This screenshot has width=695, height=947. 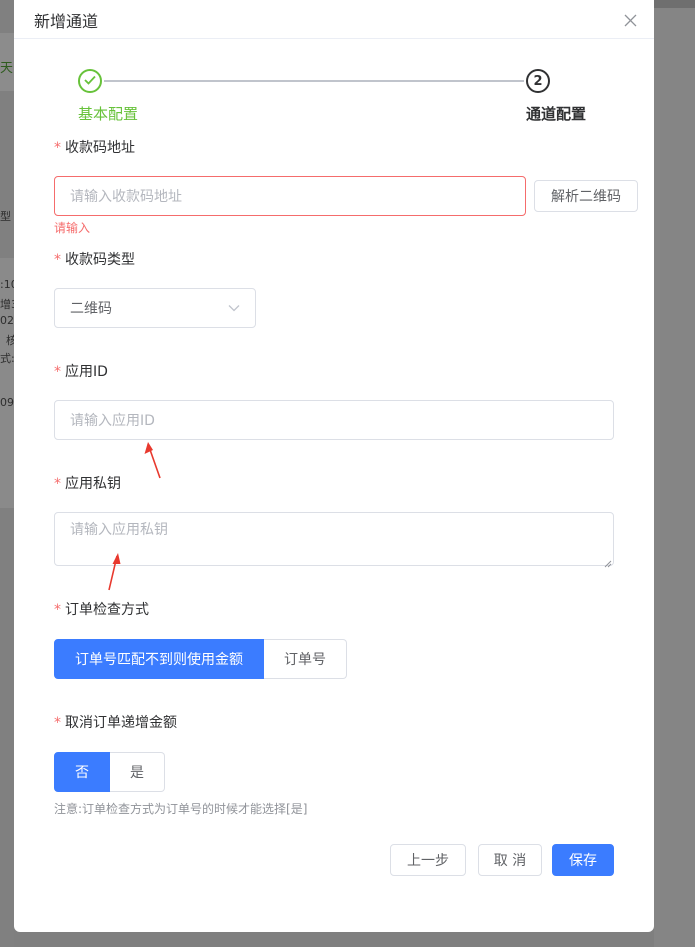 What do you see at coordinates (155, 308) in the screenshot?
I see `qr-type-select: 二维码` at bounding box center [155, 308].